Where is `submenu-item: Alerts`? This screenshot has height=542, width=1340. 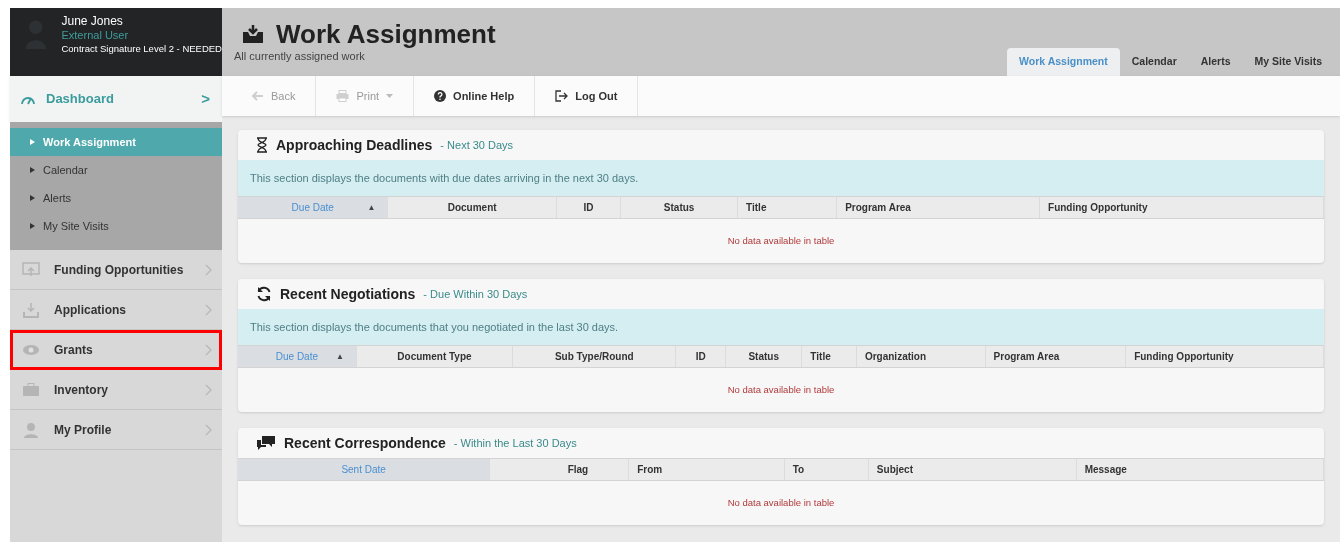
submenu-item: Alerts is located at coordinates (116, 198).